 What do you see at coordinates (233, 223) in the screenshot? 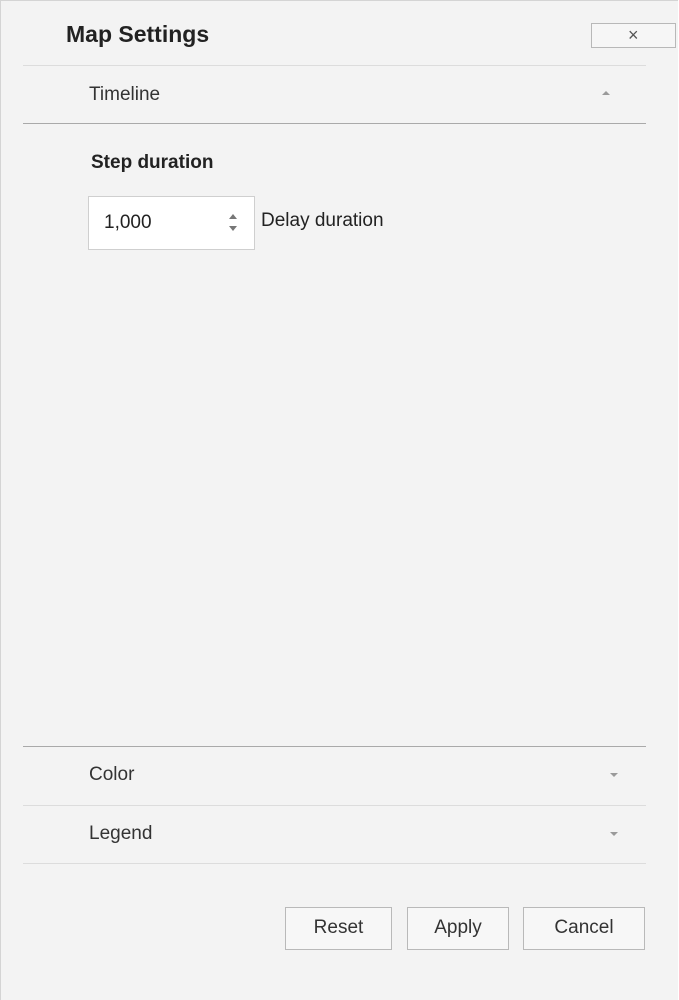
I see `spinner-arrows-icon` at bounding box center [233, 223].